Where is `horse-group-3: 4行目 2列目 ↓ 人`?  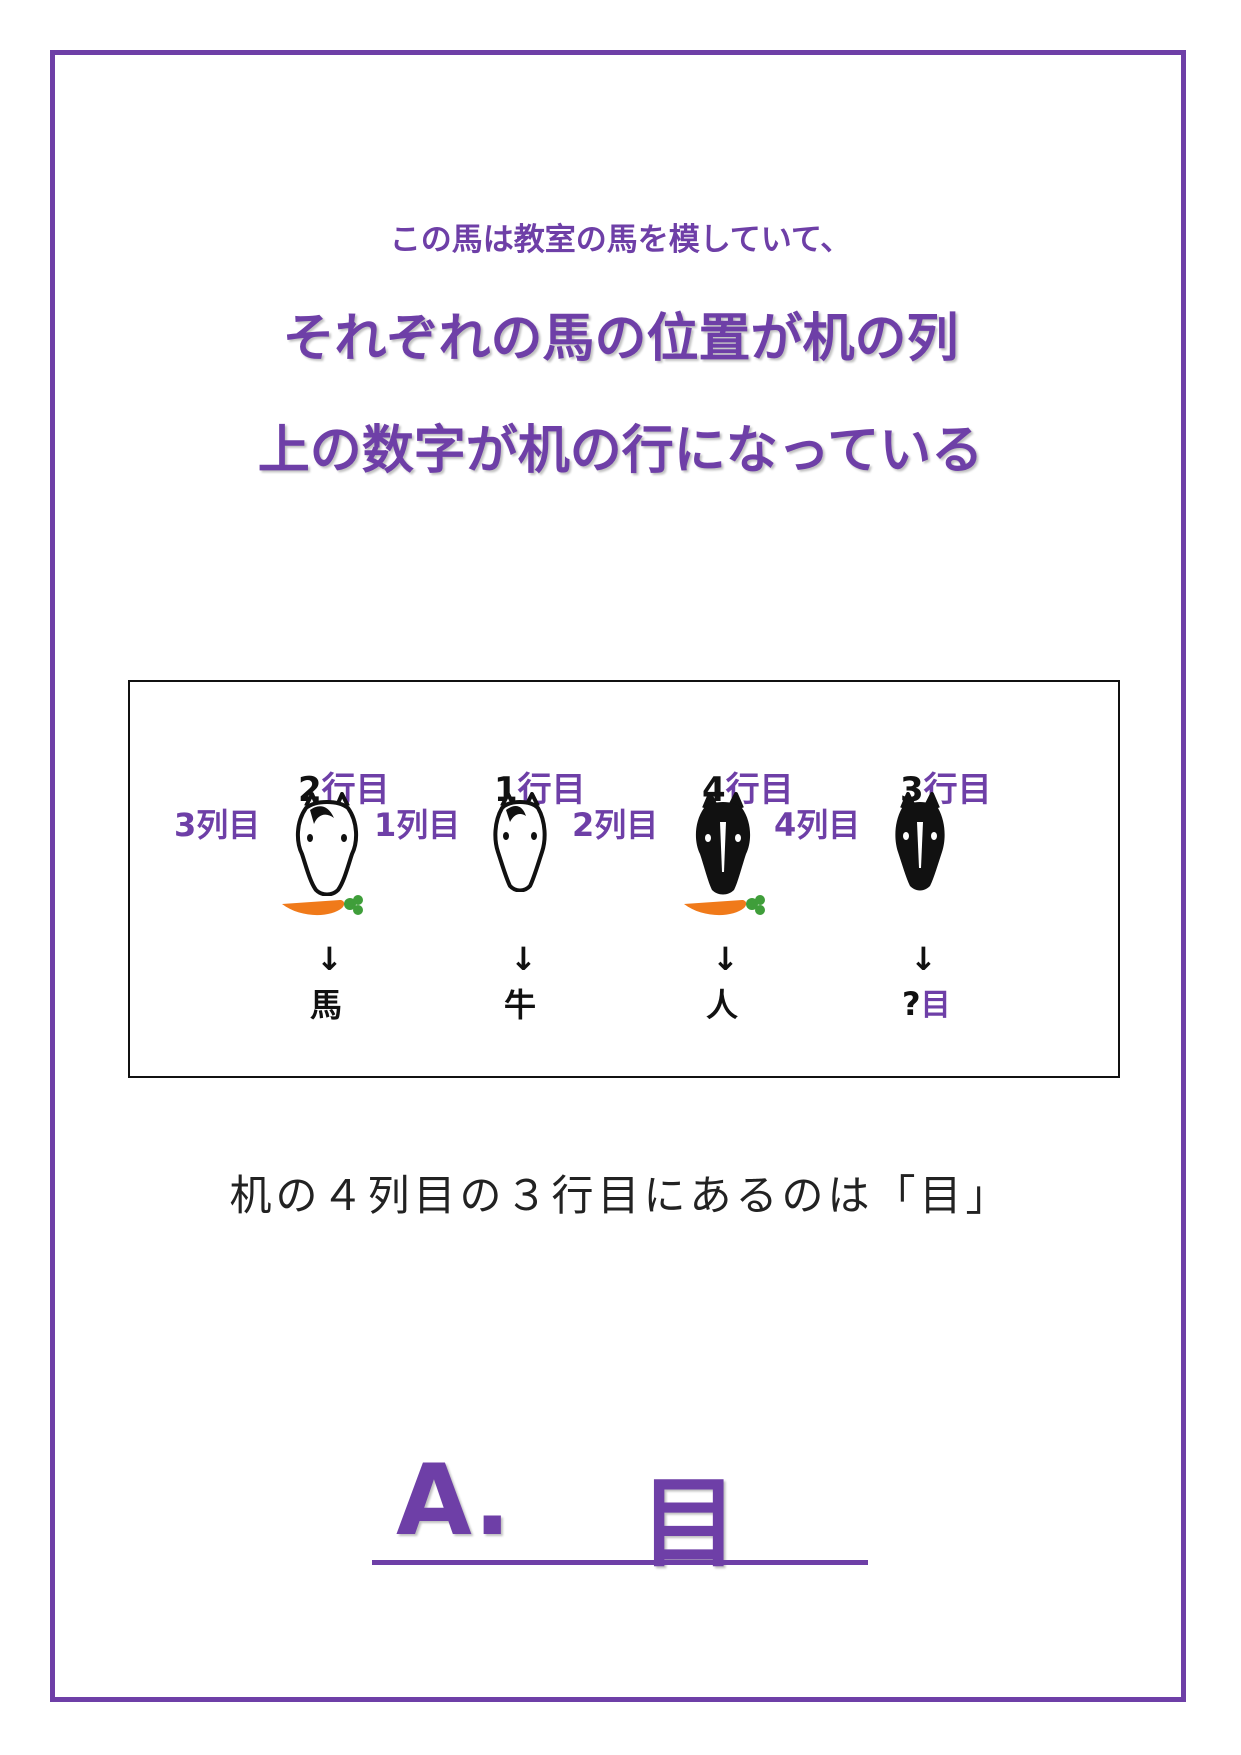
horse-group-3: 4行目 2列目 ↓ 人 is located at coordinates (683, 881).